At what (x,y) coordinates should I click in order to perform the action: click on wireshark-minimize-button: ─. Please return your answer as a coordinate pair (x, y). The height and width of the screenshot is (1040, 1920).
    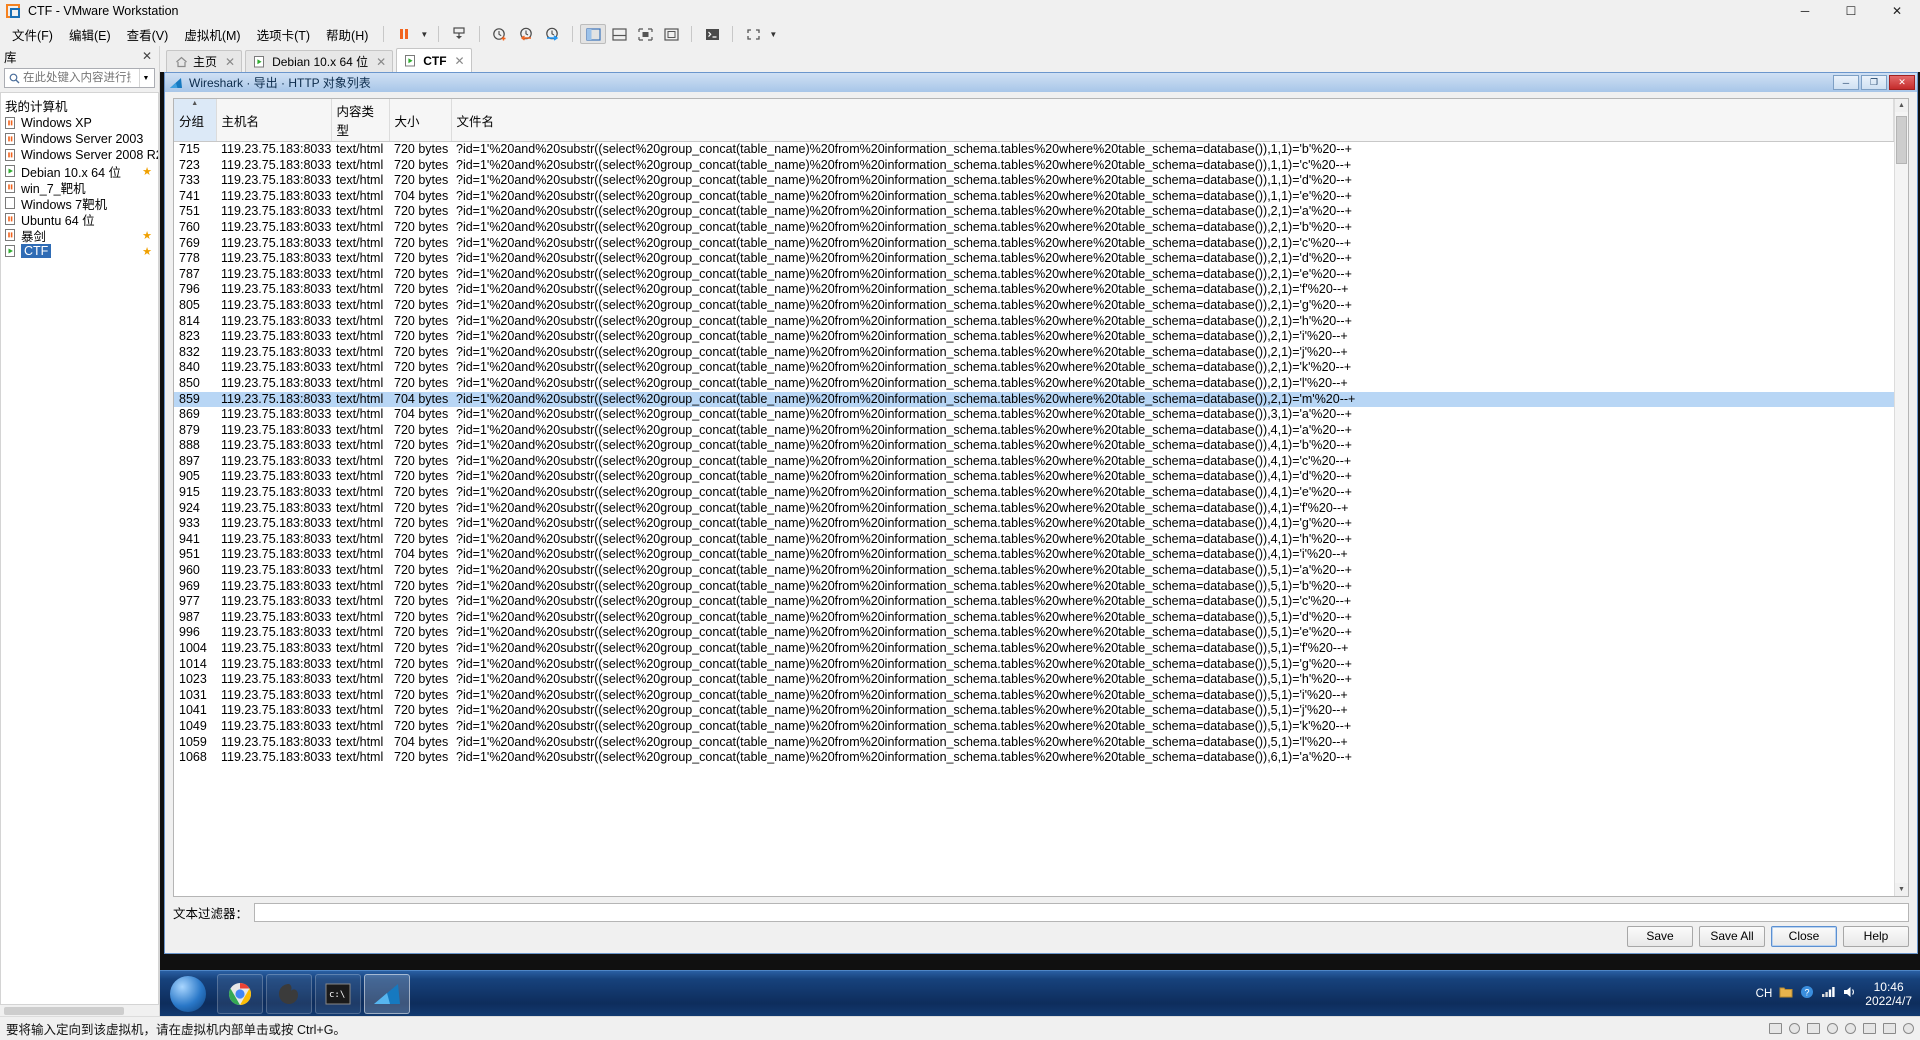
    Looking at the image, I should click on (1846, 82).